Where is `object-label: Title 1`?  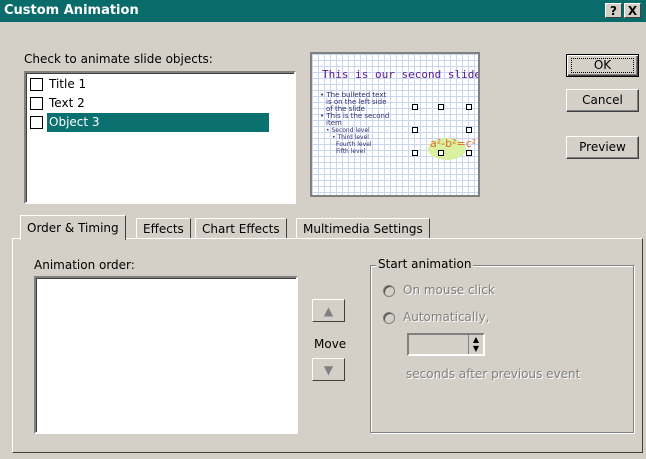 object-label: Title 1 is located at coordinates (68, 84).